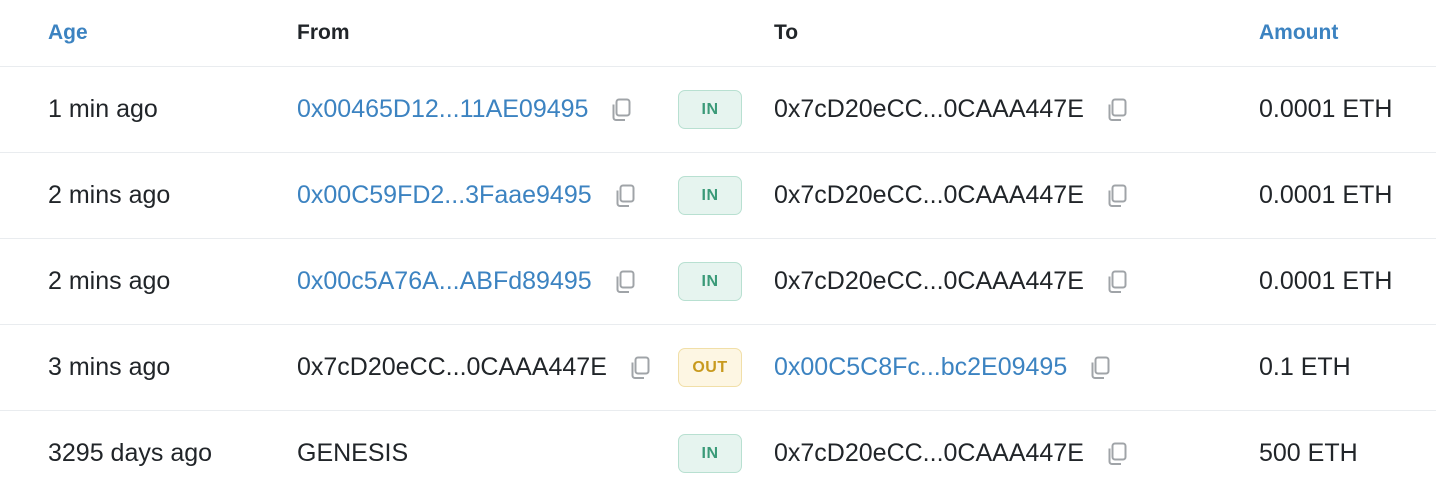 The image size is (1436, 496). What do you see at coordinates (103, 109) in the screenshot?
I see `age-cell: 1 min ago` at bounding box center [103, 109].